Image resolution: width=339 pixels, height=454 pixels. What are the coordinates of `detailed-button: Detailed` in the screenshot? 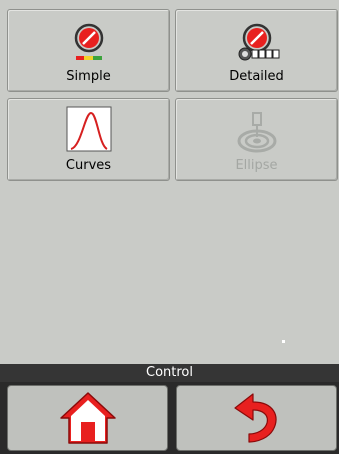 It's located at (256, 50).